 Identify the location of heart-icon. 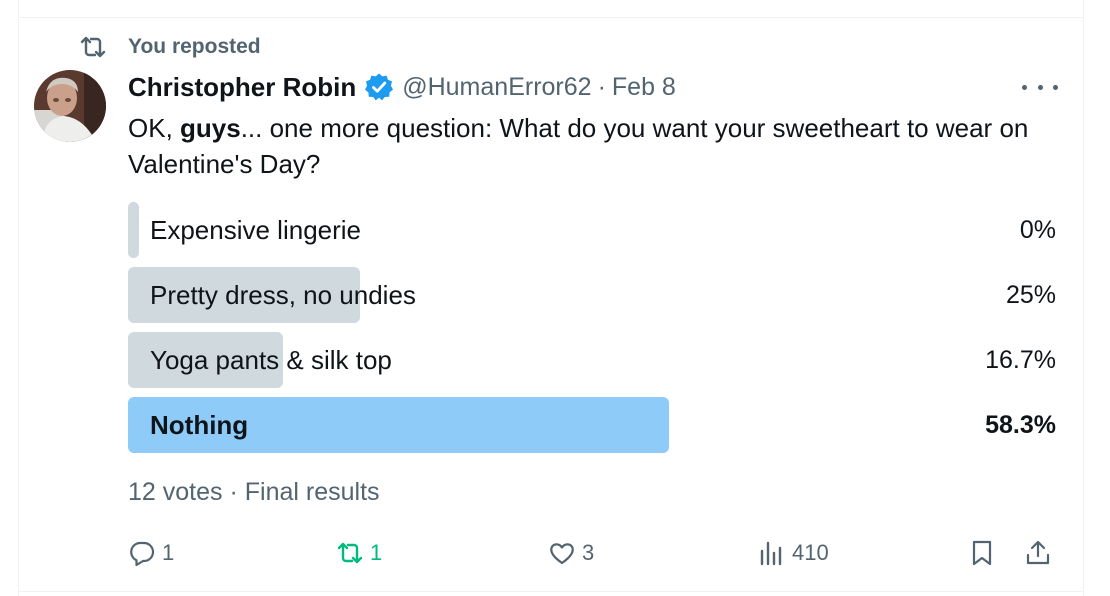
(562, 554).